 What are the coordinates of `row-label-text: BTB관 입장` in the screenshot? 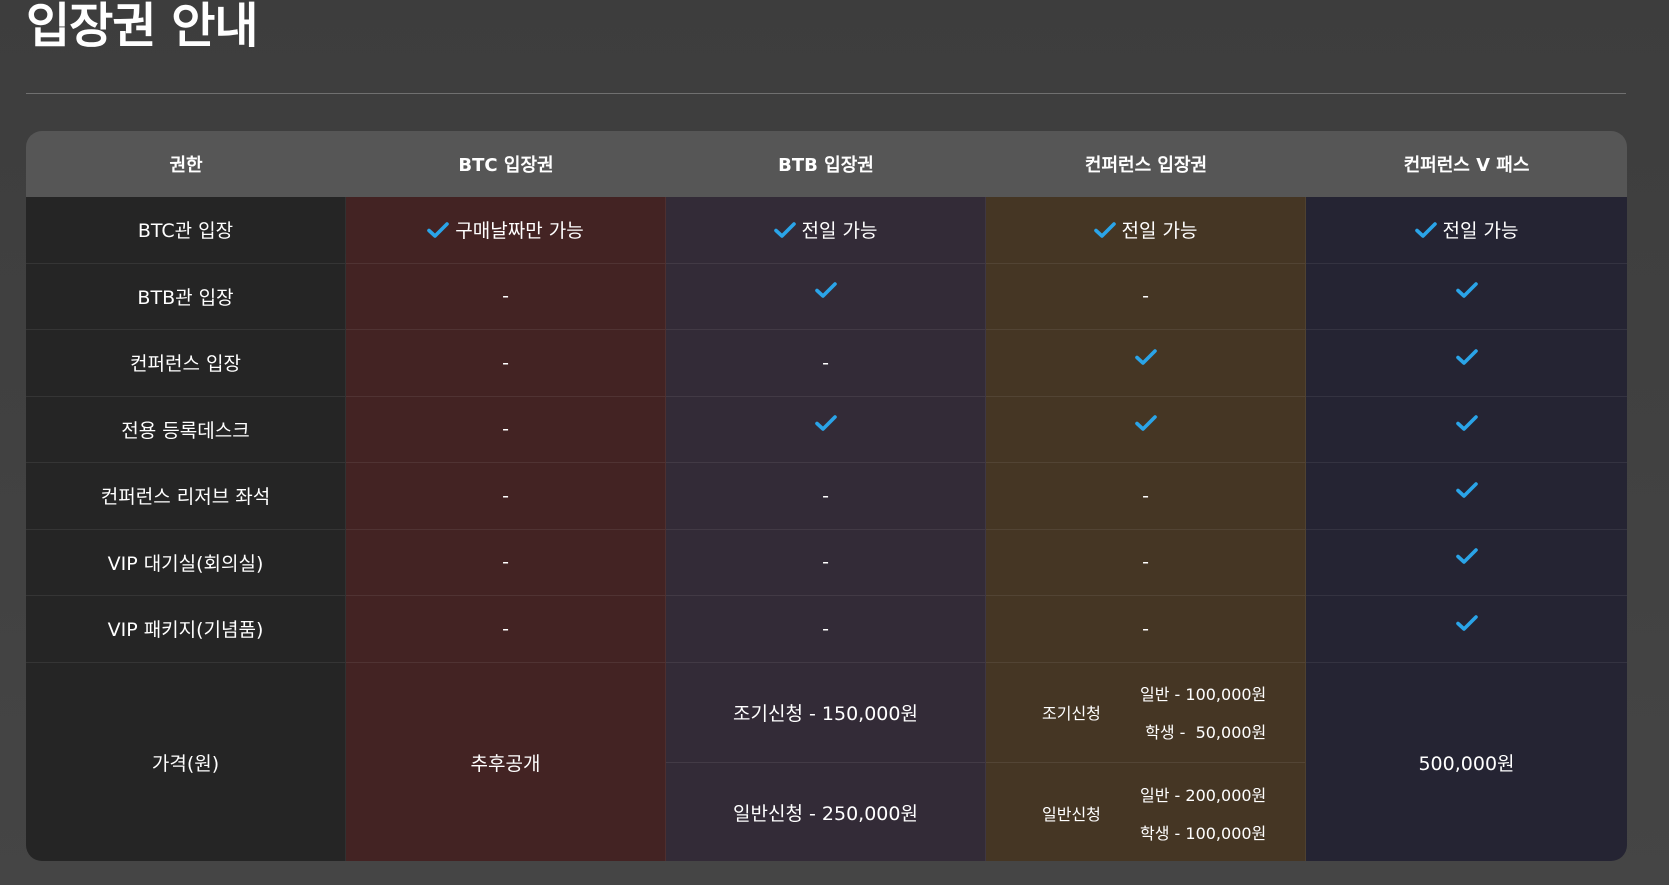 It's located at (185, 297).